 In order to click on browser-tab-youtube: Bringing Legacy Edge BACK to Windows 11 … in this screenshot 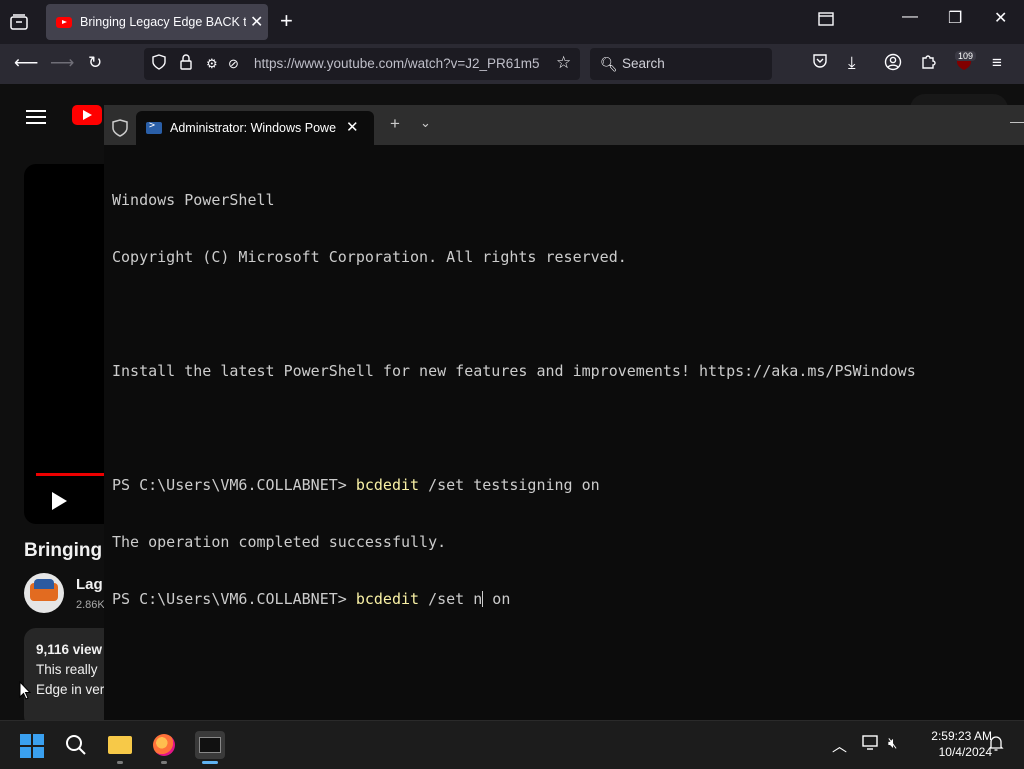, I will do `click(157, 22)`.